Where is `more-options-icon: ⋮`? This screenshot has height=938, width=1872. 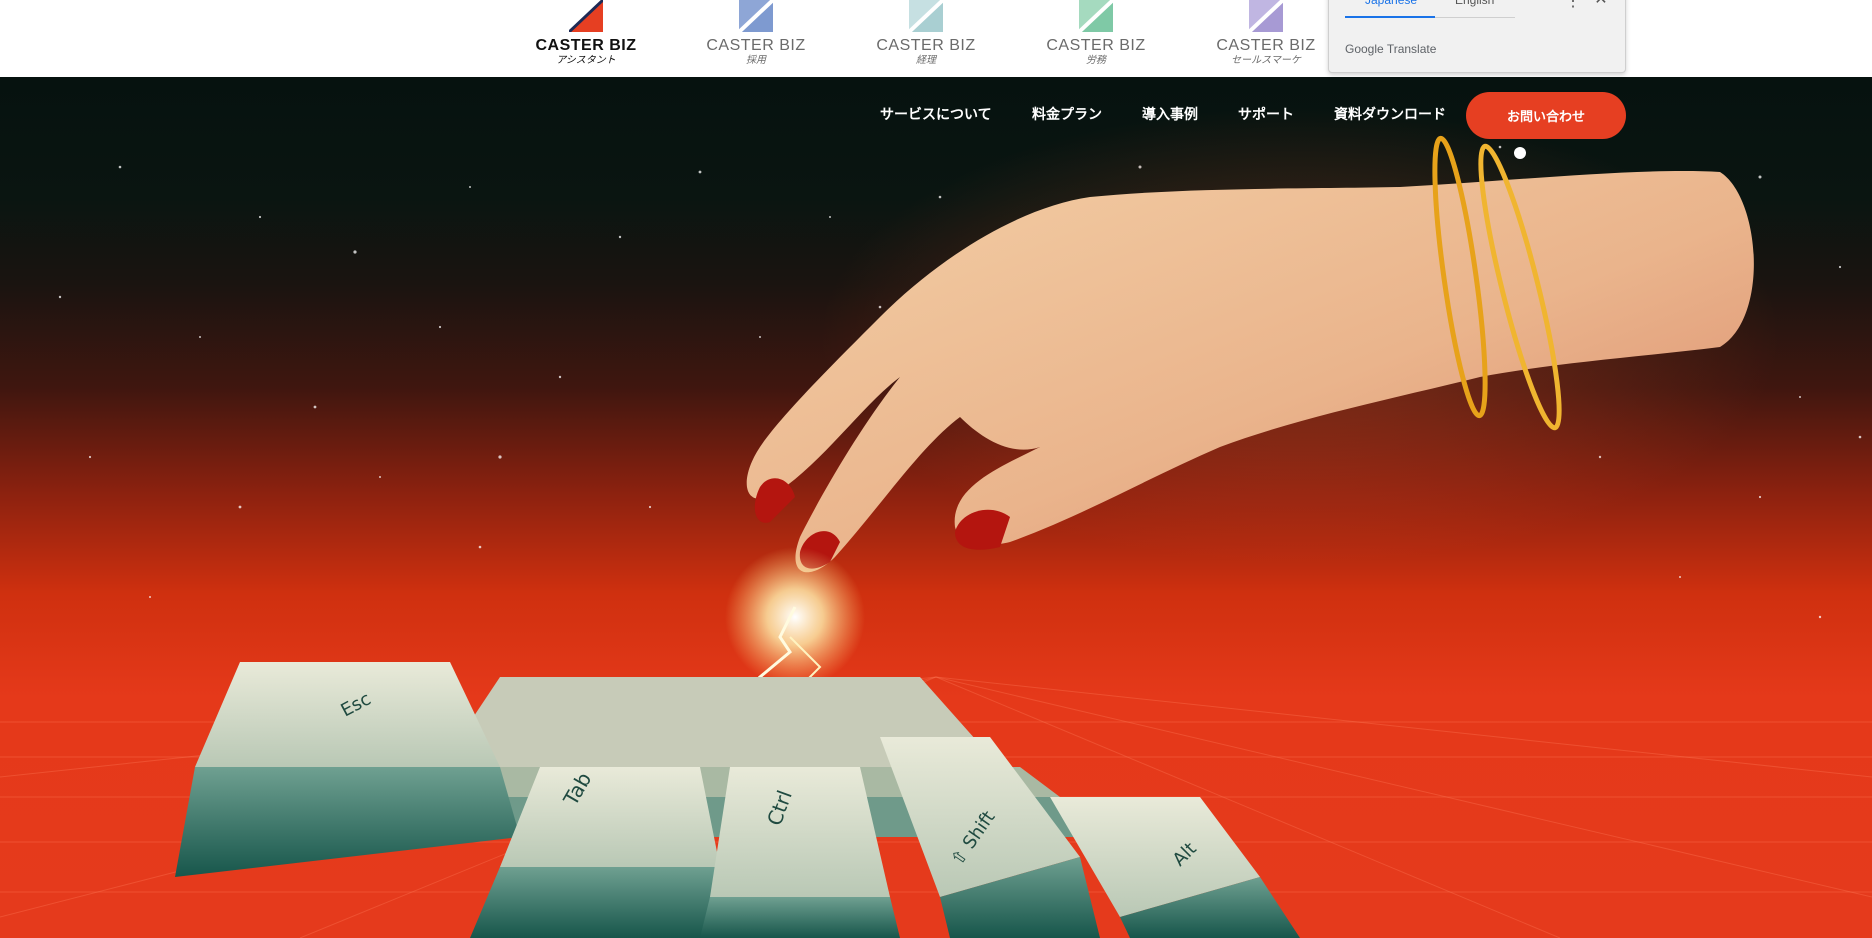
more-options-icon: ⋮ is located at coordinates (1573, 6).